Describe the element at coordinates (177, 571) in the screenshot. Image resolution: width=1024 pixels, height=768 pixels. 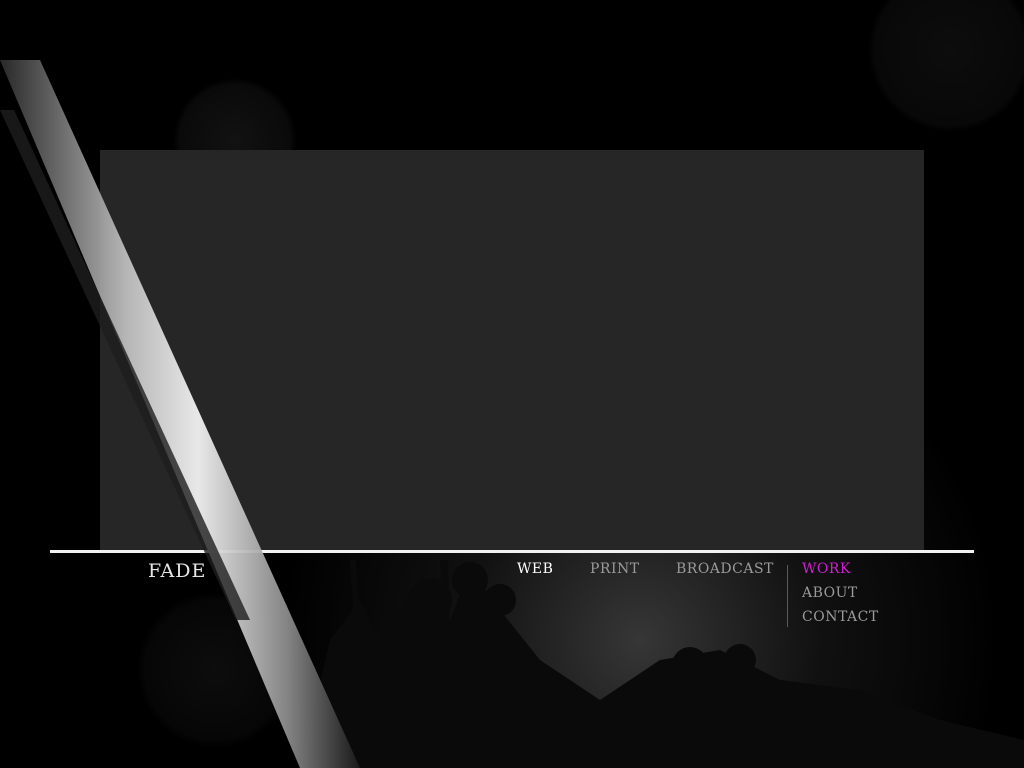
I see `brand-logo: FADE` at that location.